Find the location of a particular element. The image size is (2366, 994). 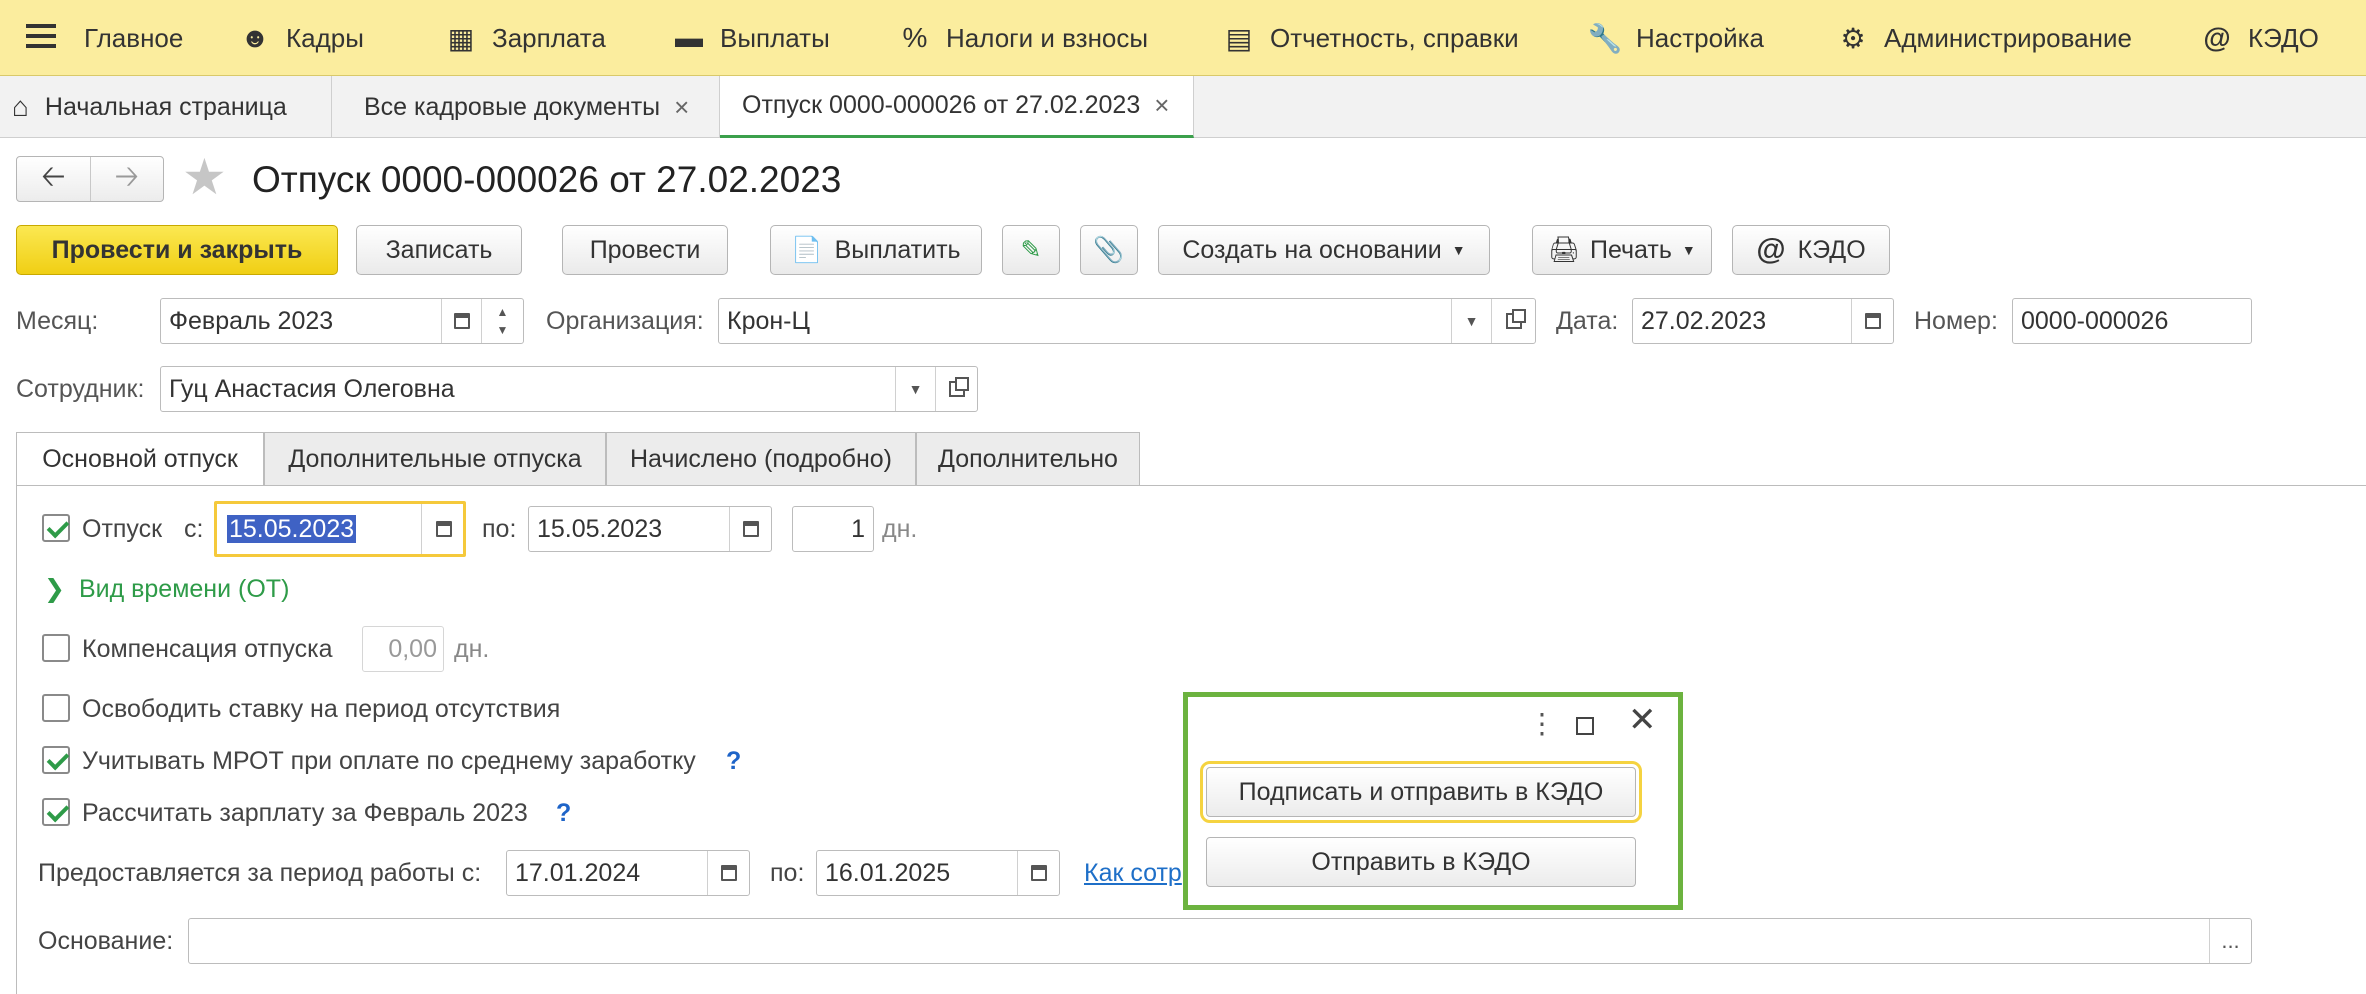

post-button: Провести is located at coordinates (645, 250).